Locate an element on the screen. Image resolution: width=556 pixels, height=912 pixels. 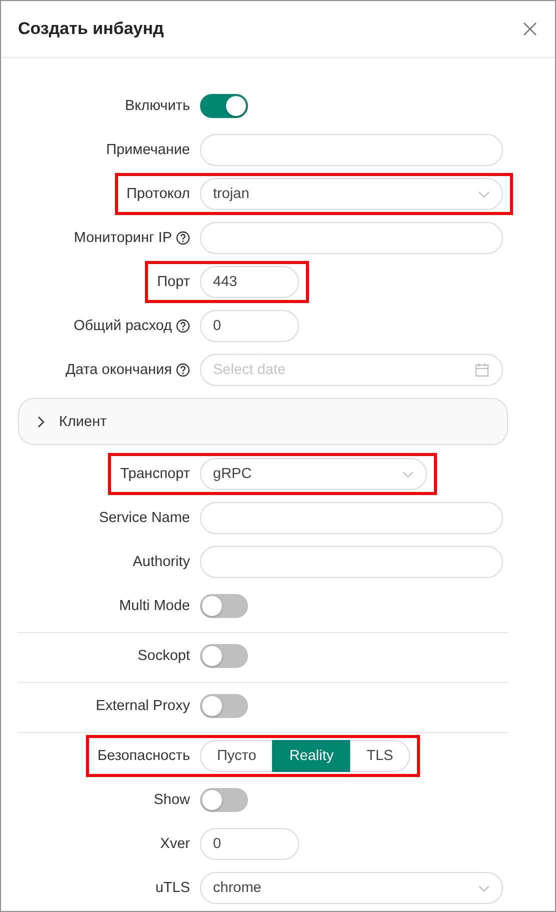
date-field: Select date is located at coordinates (351, 370).